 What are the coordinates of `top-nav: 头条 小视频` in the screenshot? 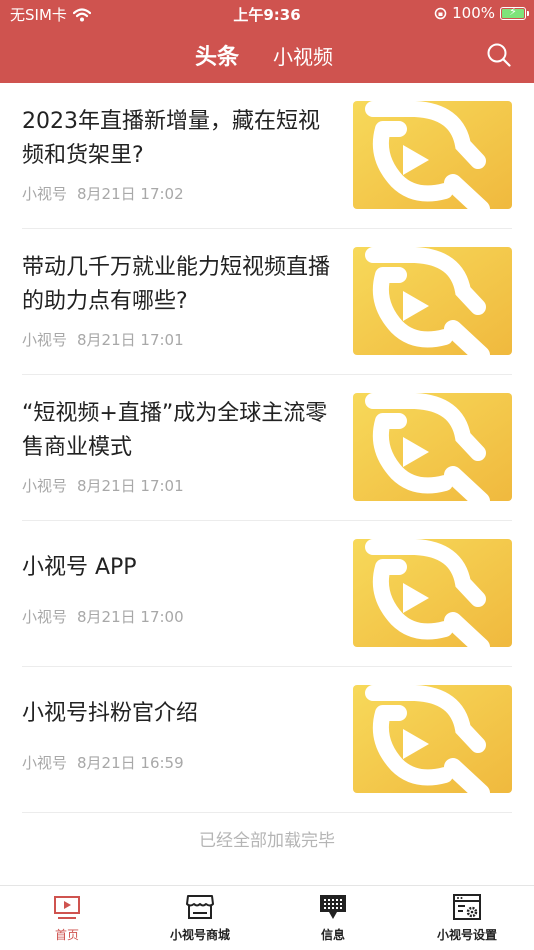 It's located at (267, 56).